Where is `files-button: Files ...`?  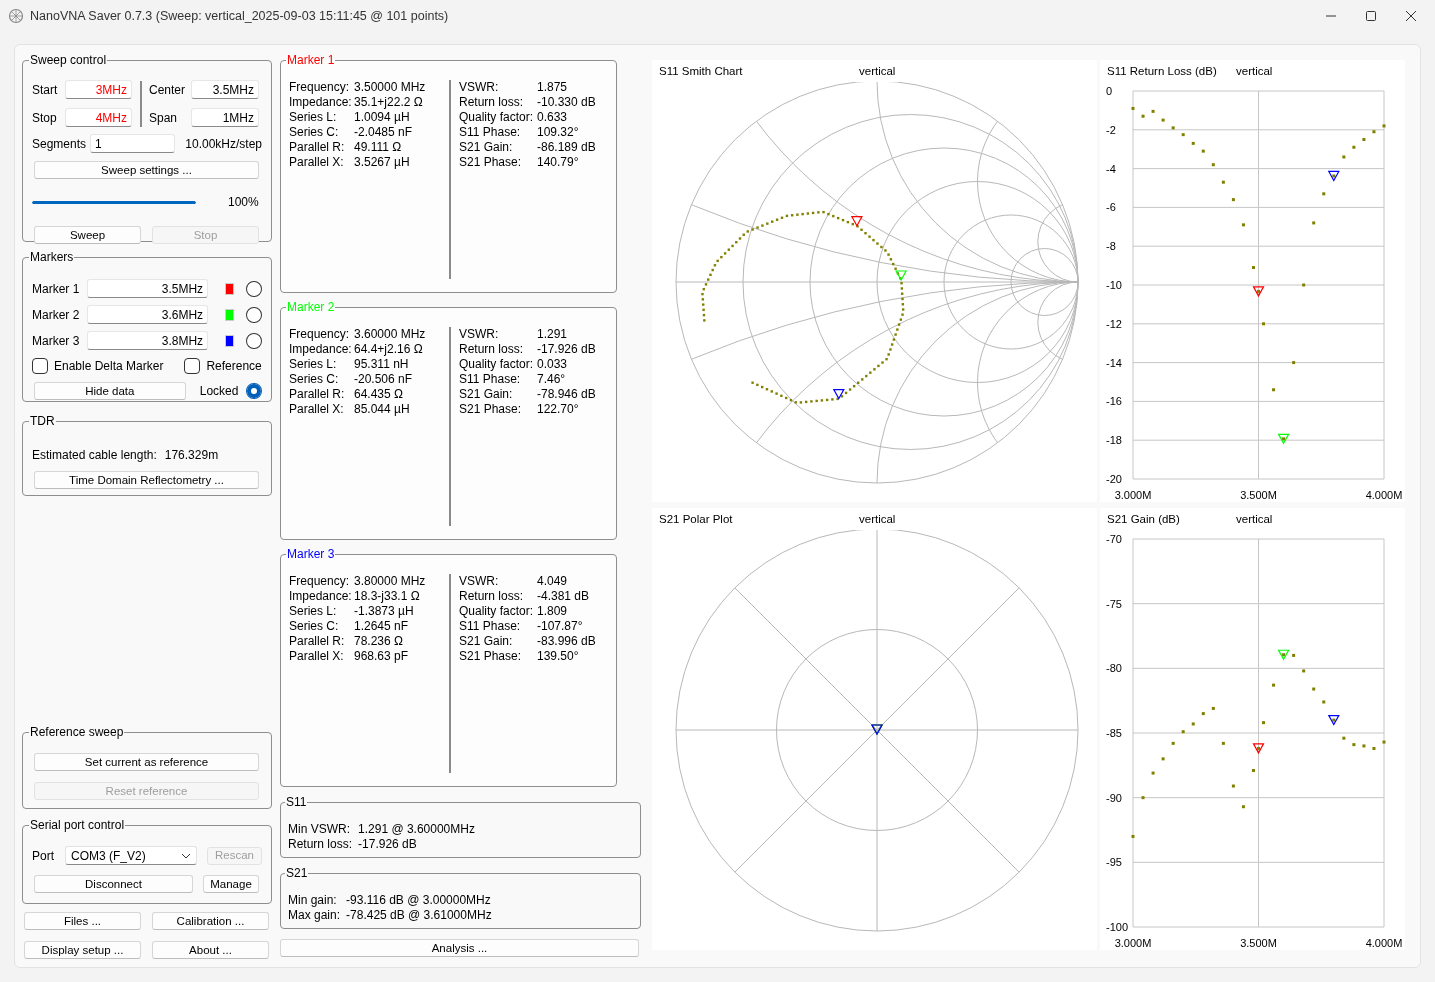 files-button: Files ... is located at coordinates (82, 921).